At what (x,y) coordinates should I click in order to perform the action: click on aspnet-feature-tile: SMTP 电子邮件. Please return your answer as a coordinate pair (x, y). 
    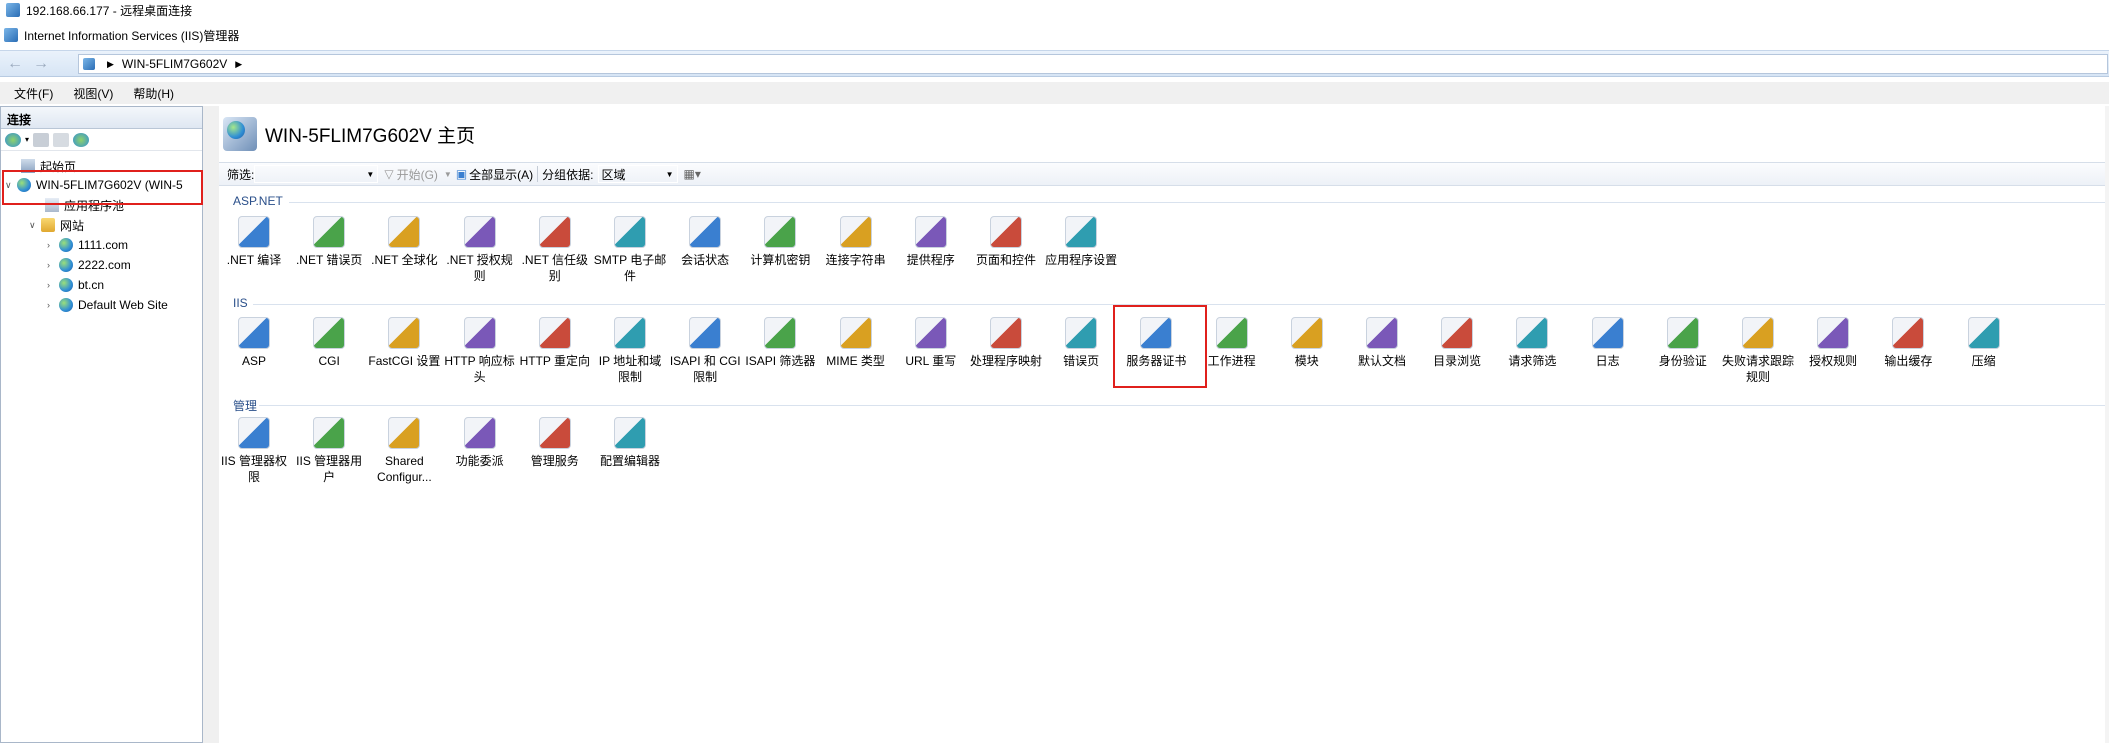
    Looking at the image, I should click on (630, 251).